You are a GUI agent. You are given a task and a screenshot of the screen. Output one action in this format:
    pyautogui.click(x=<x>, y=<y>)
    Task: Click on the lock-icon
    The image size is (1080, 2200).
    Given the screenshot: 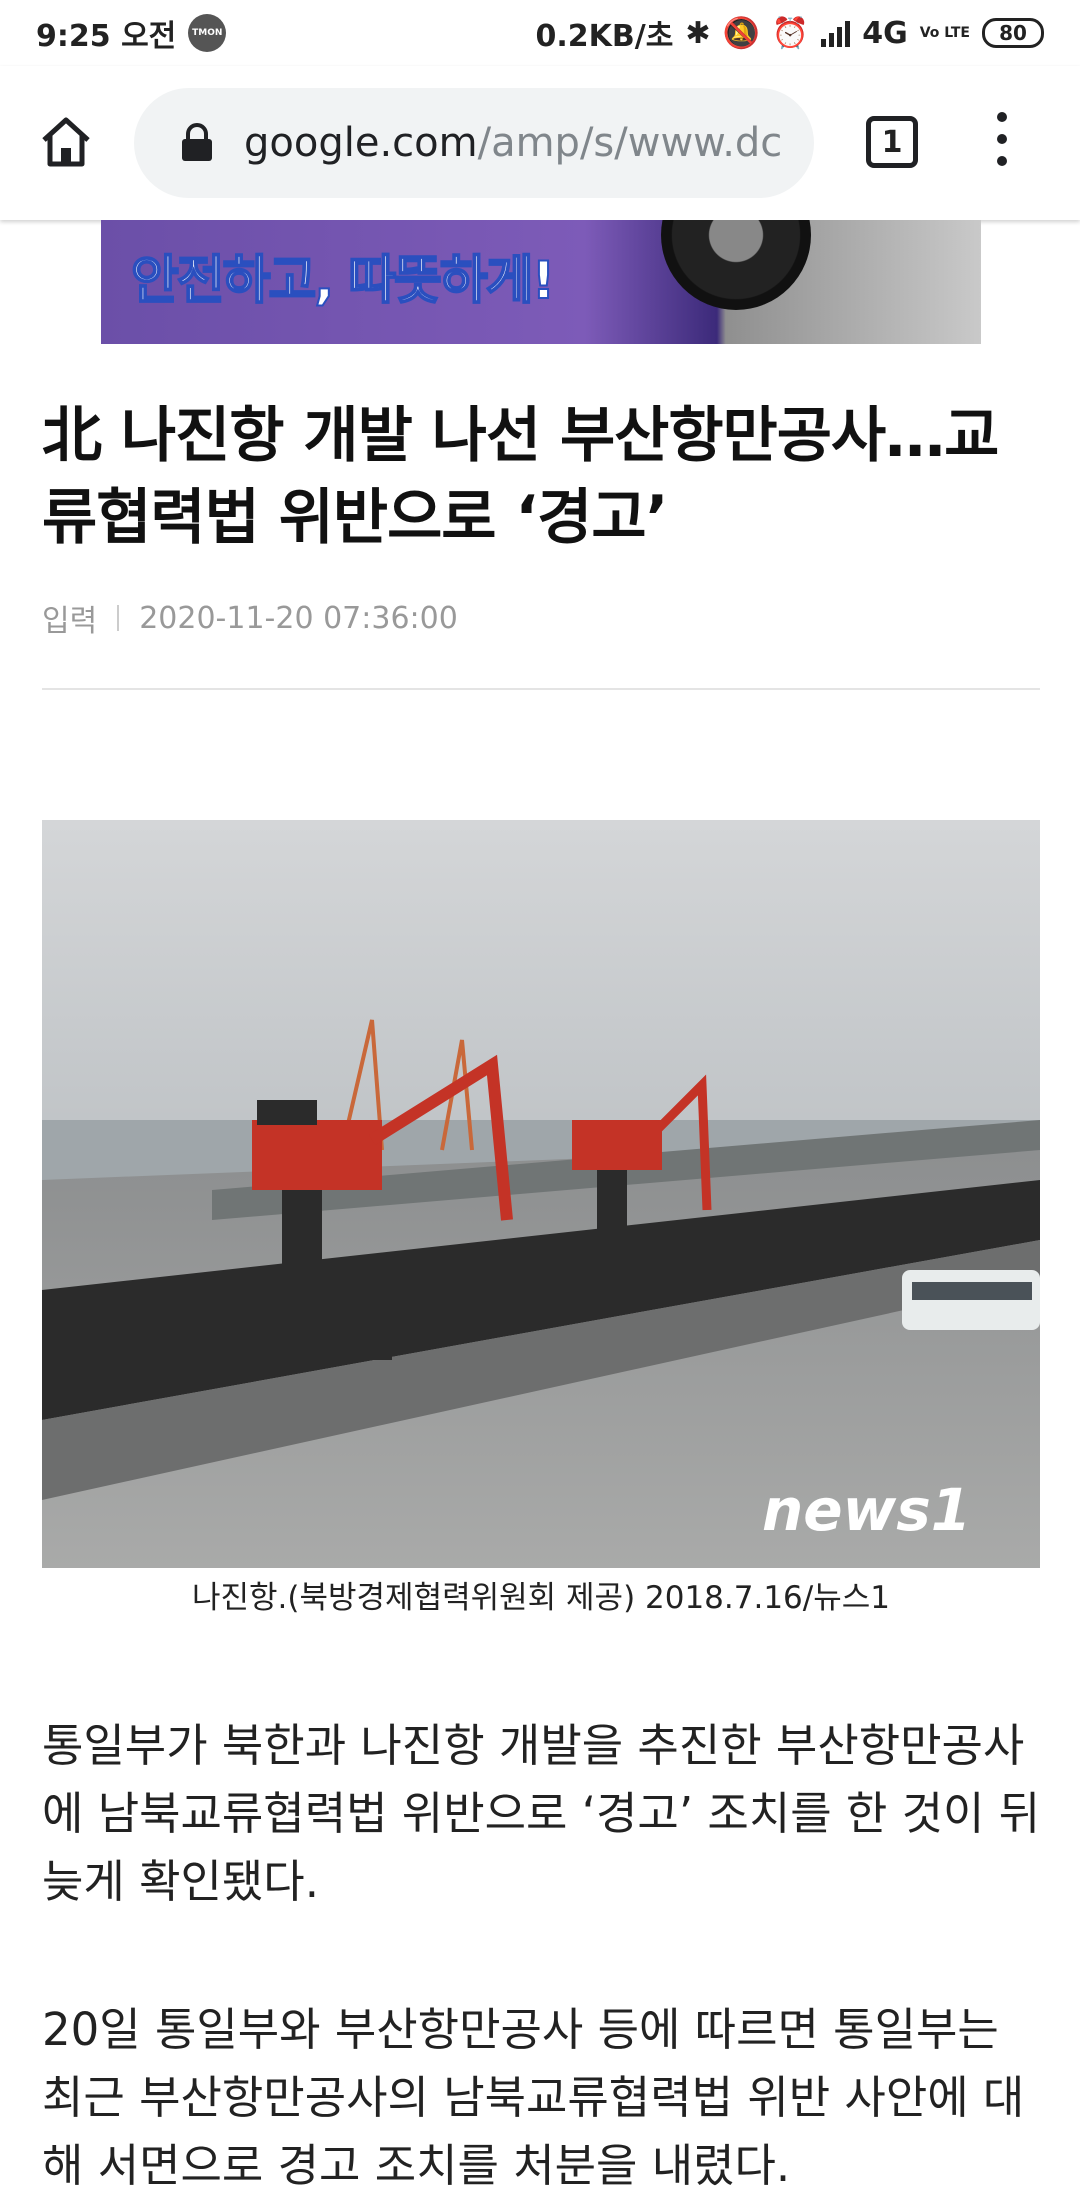 What is the action you would take?
    pyautogui.click(x=197, y=143)
    